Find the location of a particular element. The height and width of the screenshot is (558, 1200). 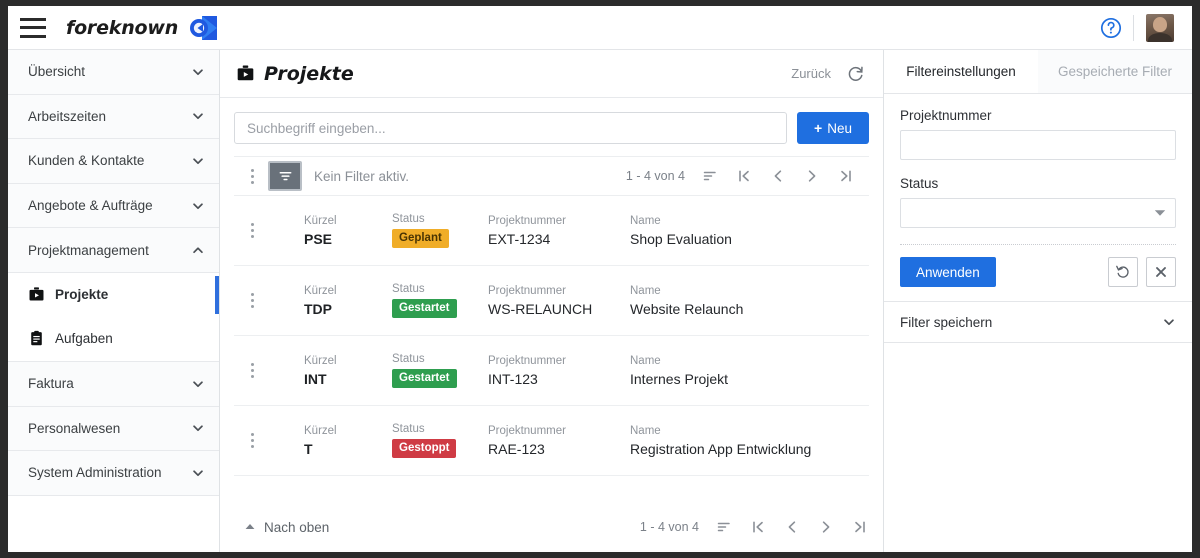

sidebar-item-personalwesen: Personalwesen is located at coordinates (113, 429).